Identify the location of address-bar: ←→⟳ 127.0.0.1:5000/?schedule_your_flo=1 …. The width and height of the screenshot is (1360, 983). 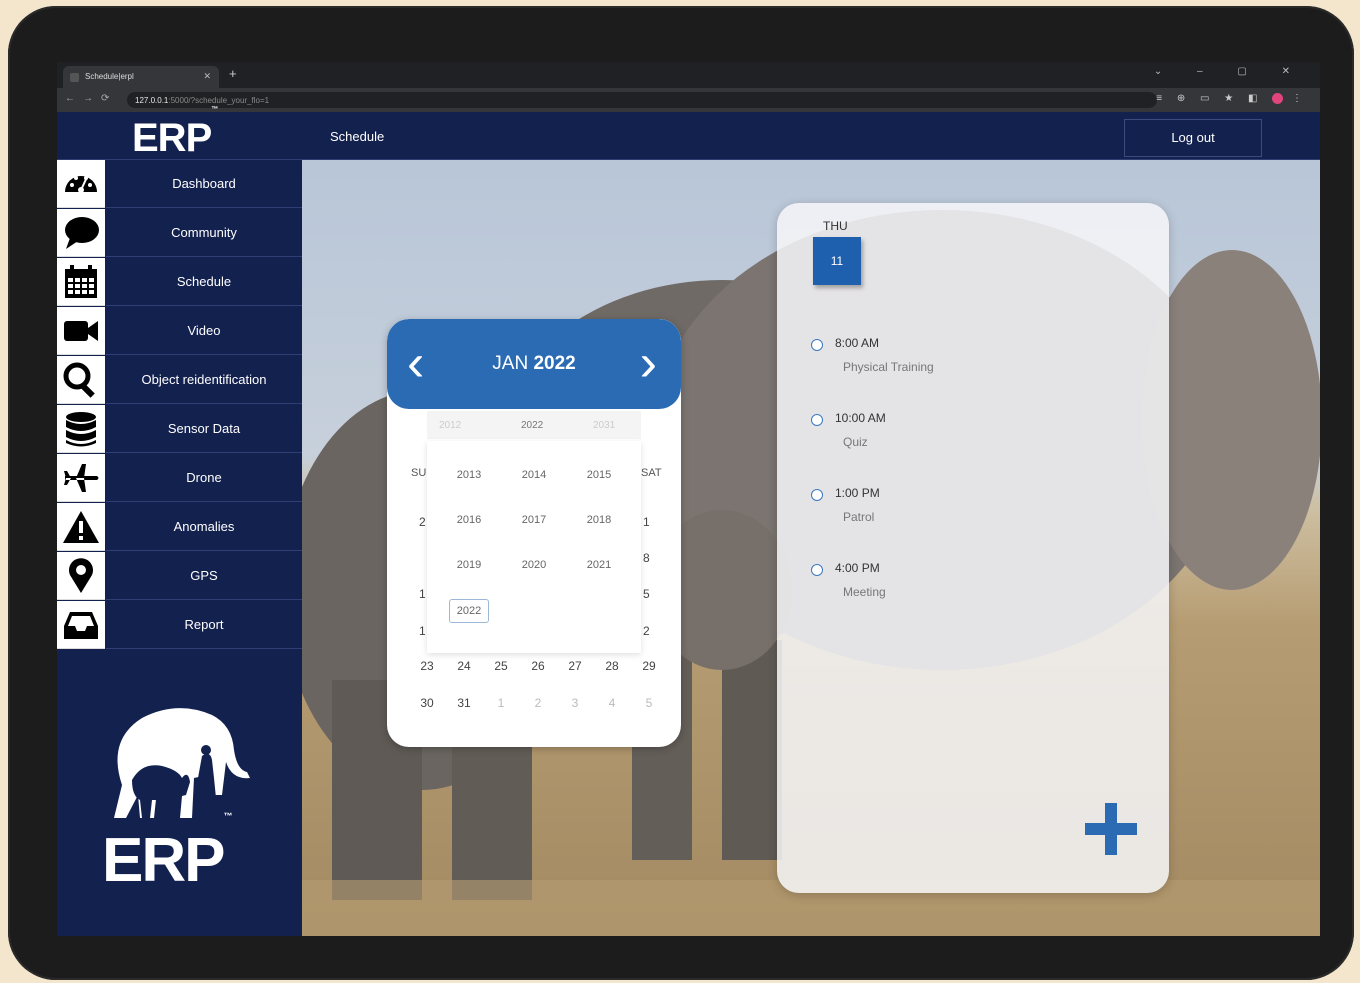
(688, 100).